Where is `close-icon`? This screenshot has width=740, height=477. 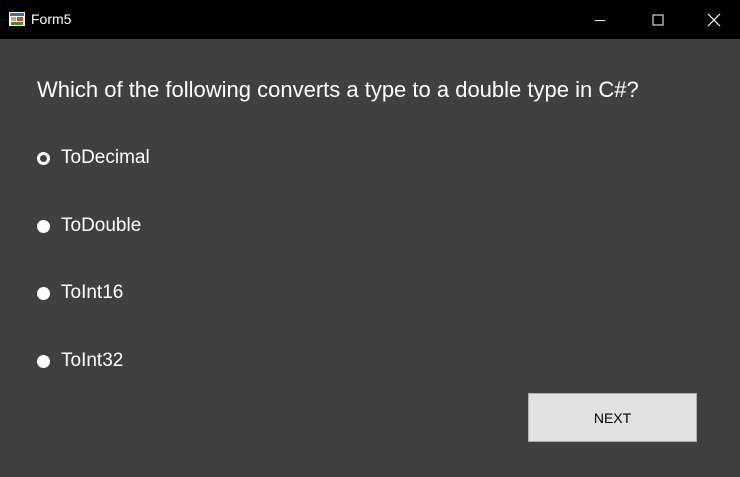 close-icon is located at coordinates (713, 19).